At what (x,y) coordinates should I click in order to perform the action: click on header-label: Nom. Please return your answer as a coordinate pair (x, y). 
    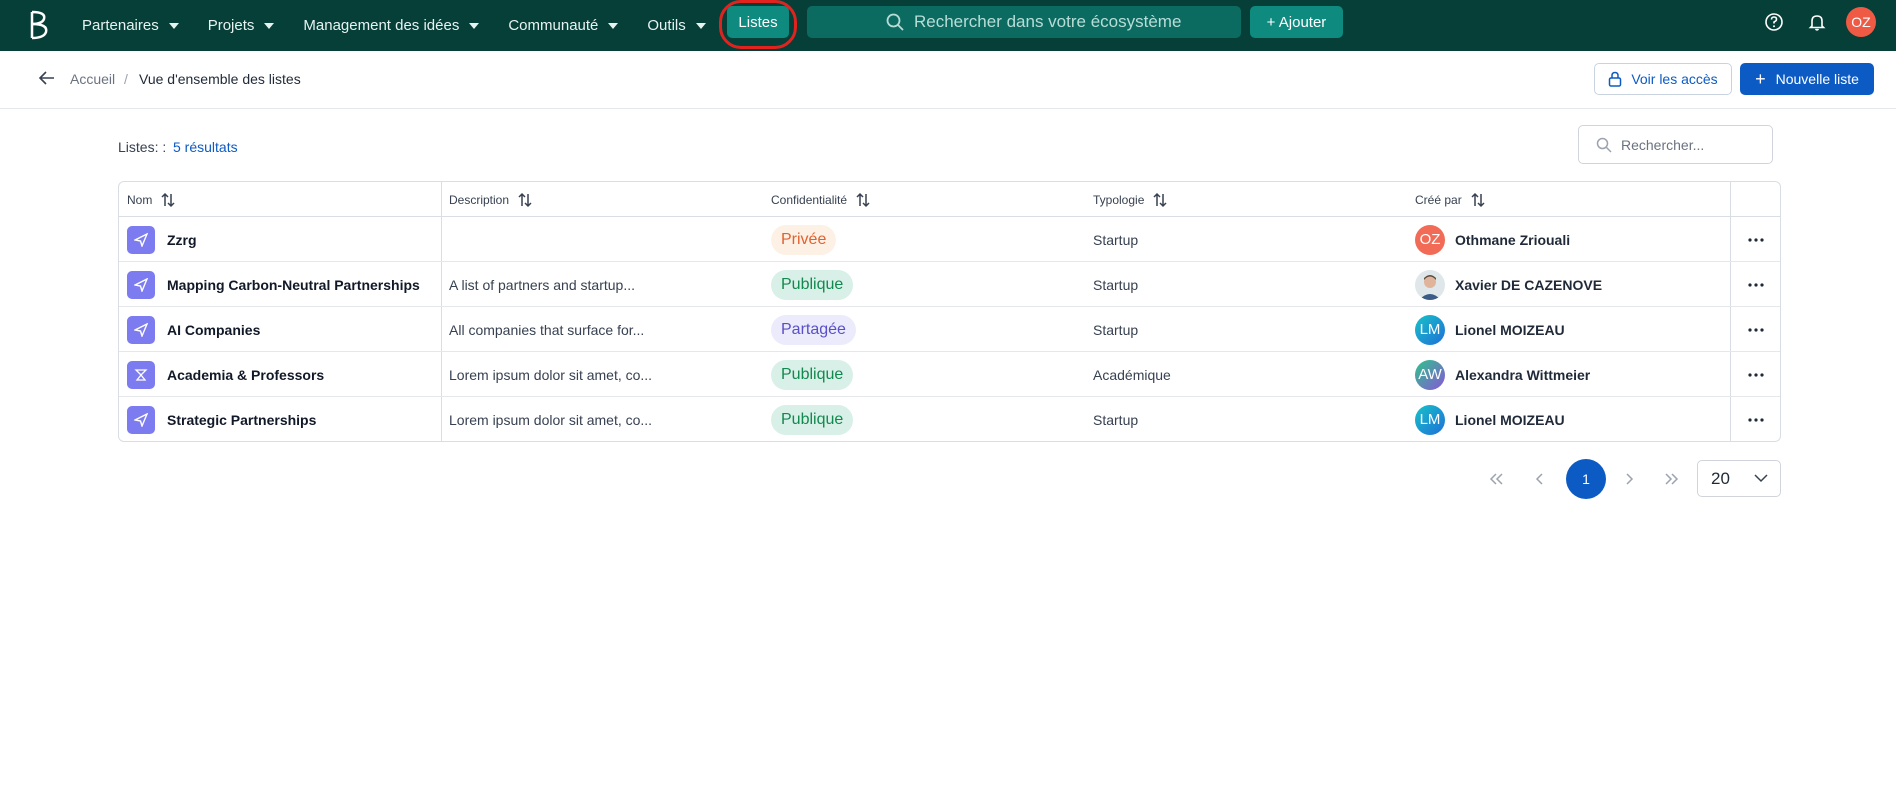
    Looking at the image, I should click on (140, 199).